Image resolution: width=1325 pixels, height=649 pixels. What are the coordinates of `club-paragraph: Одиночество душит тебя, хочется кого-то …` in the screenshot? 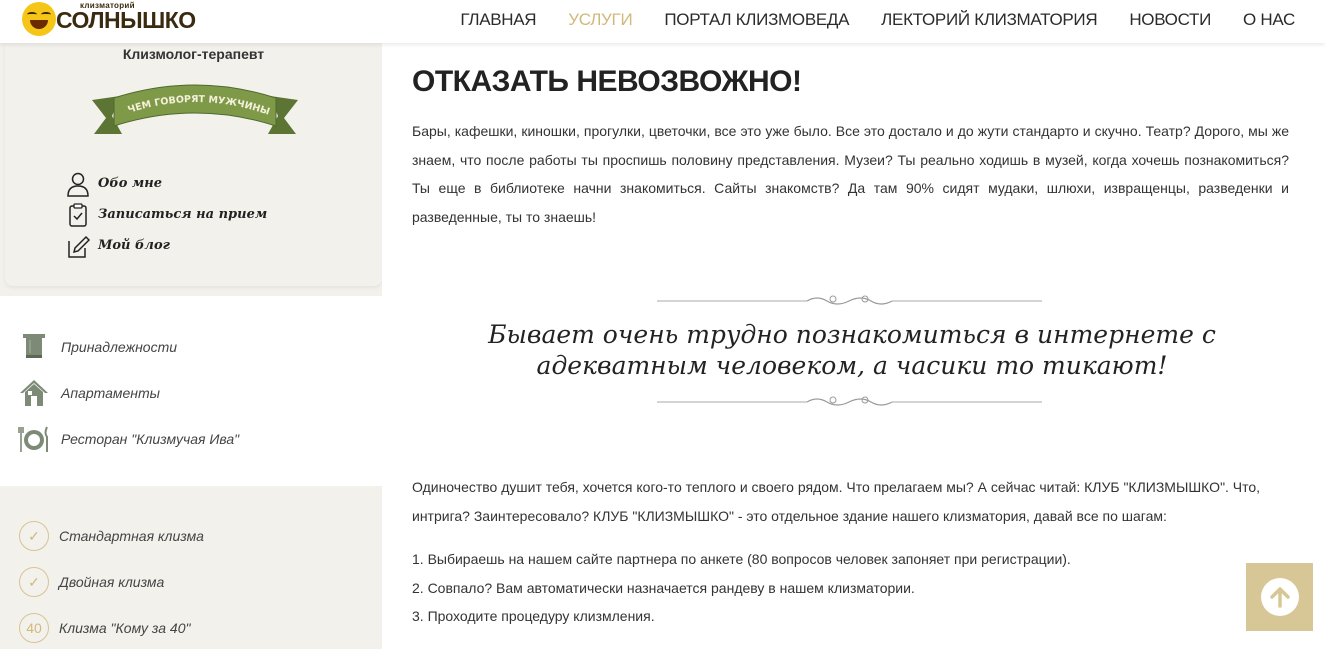 It's located at (836, 501).